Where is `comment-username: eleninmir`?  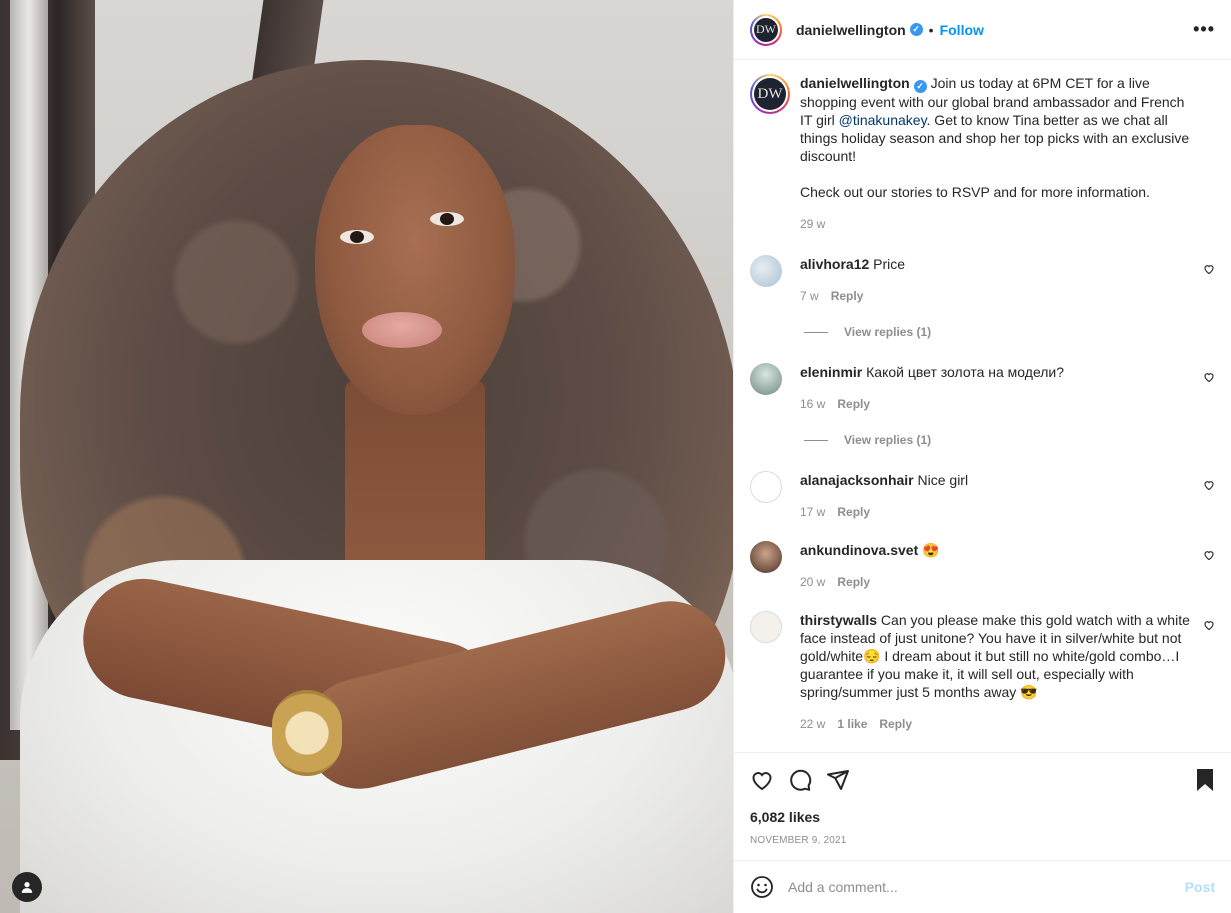
comment-username: eleninmir is located at coordinates (831, 372).